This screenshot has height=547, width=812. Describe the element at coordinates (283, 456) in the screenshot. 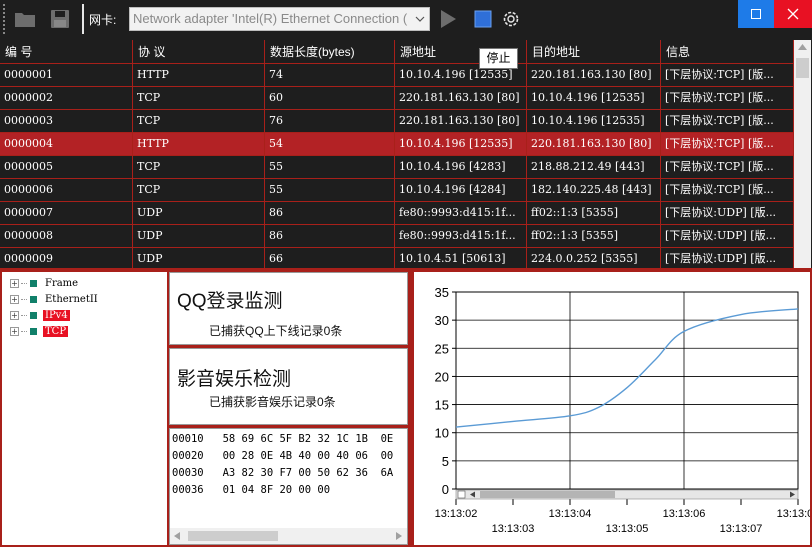

I see `hex-line: 00020 00 28 0E 4B 40 00 40 06 00` at that location.